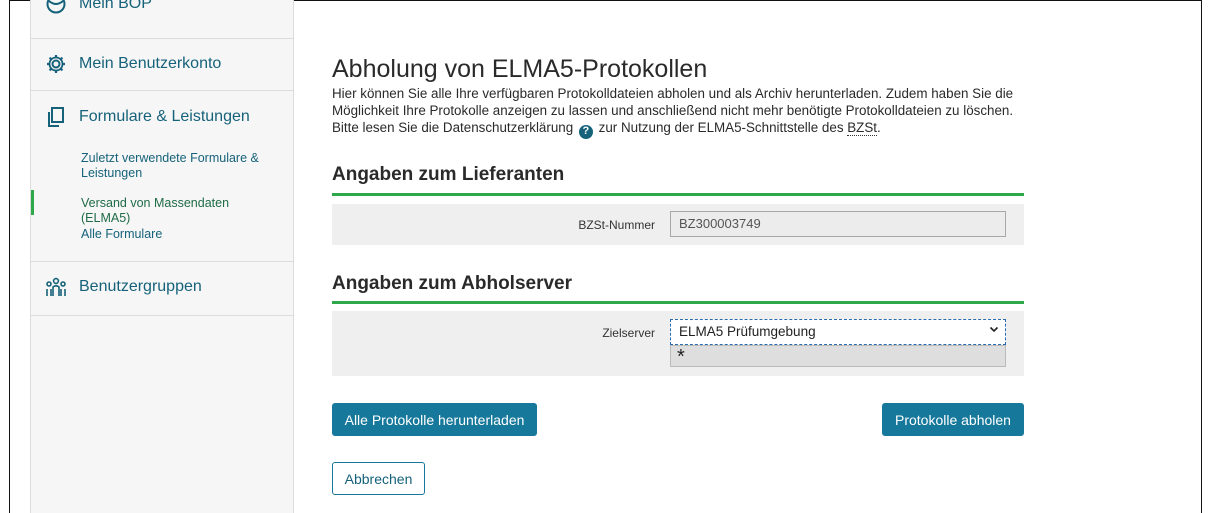 This screenshot has width=1215, height=513. Describe the element at coordinates (56, 287) in the screenshot. I see `users-group-icon` at that location.